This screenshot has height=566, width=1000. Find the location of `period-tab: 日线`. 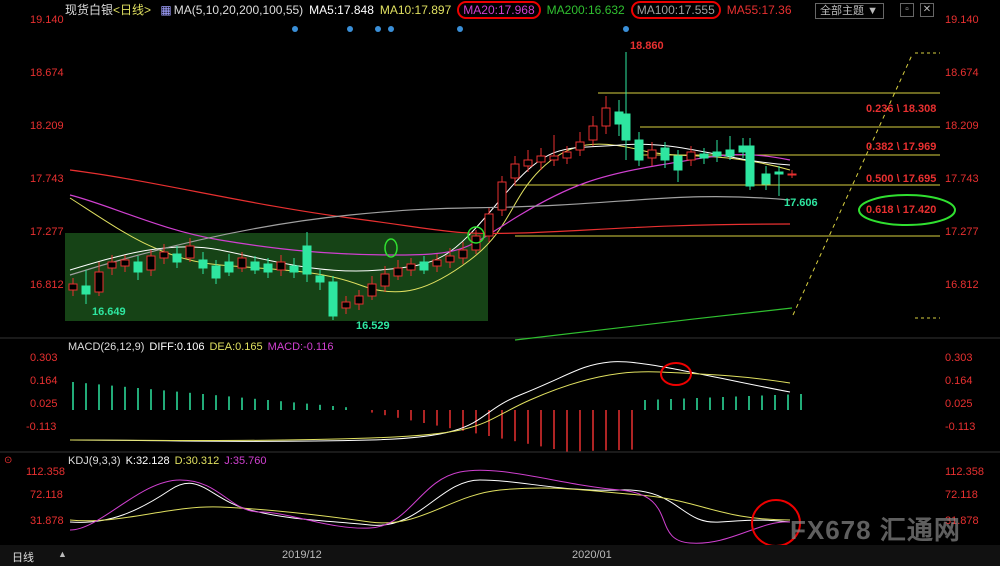

period-tab: 日线 is located at coordinates (23, 557).